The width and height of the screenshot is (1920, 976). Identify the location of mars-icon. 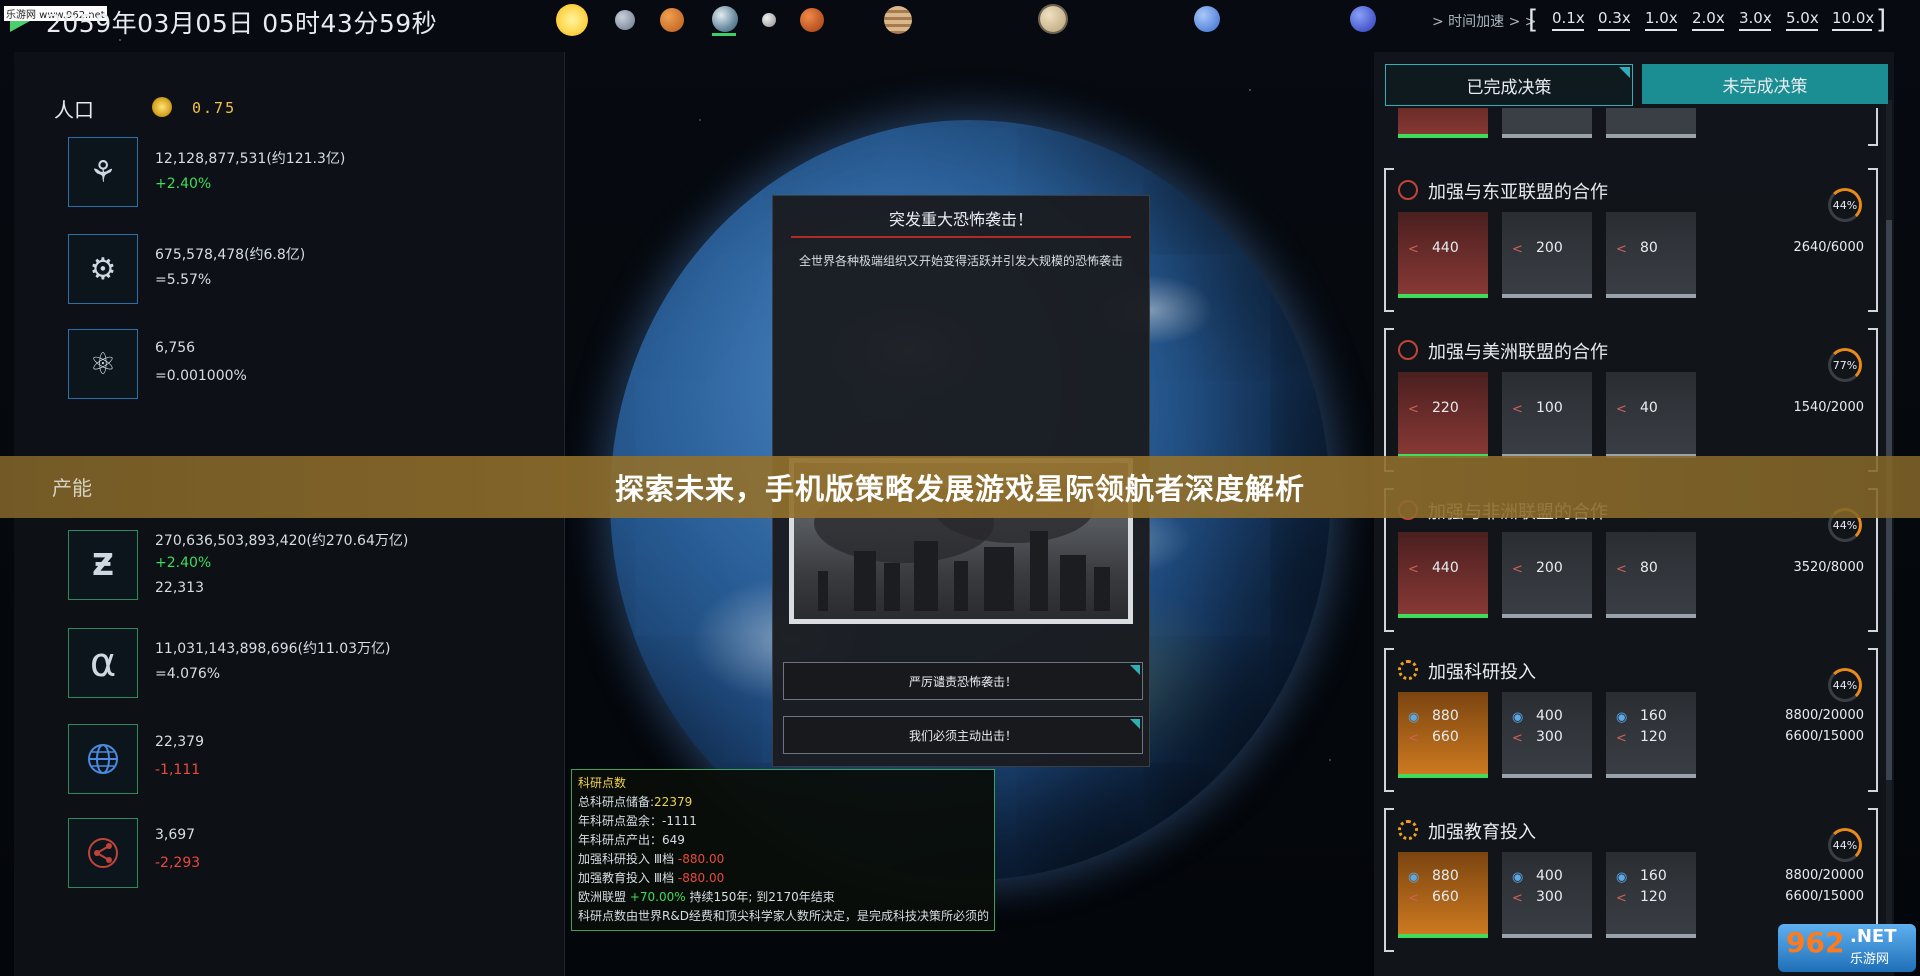
(812, 20).